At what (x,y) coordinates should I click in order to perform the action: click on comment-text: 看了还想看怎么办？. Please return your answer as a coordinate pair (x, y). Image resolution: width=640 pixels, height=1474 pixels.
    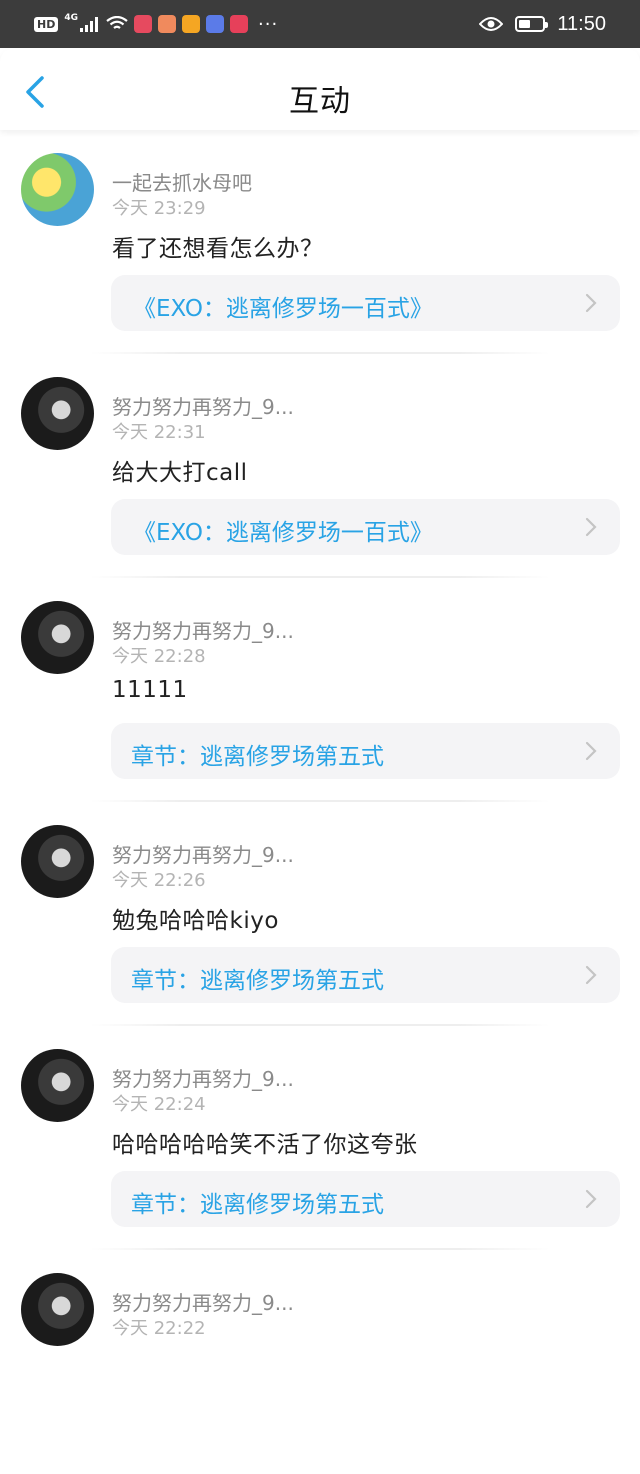
    Looking at the image, I should click on (218, 249).